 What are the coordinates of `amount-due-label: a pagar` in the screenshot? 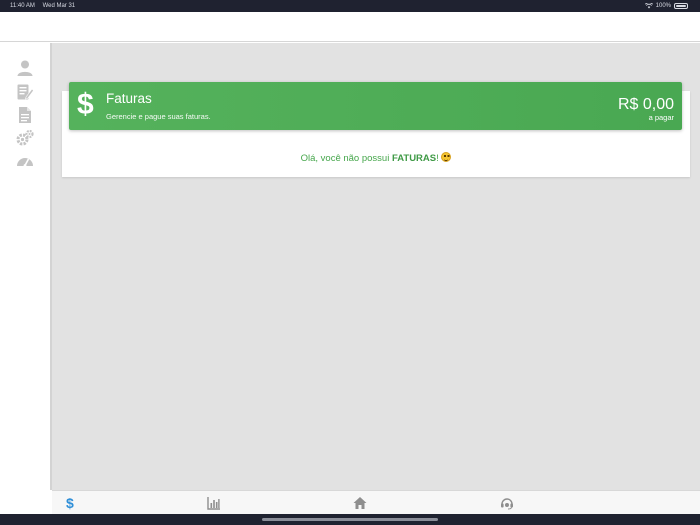 It's located at (661, 117).